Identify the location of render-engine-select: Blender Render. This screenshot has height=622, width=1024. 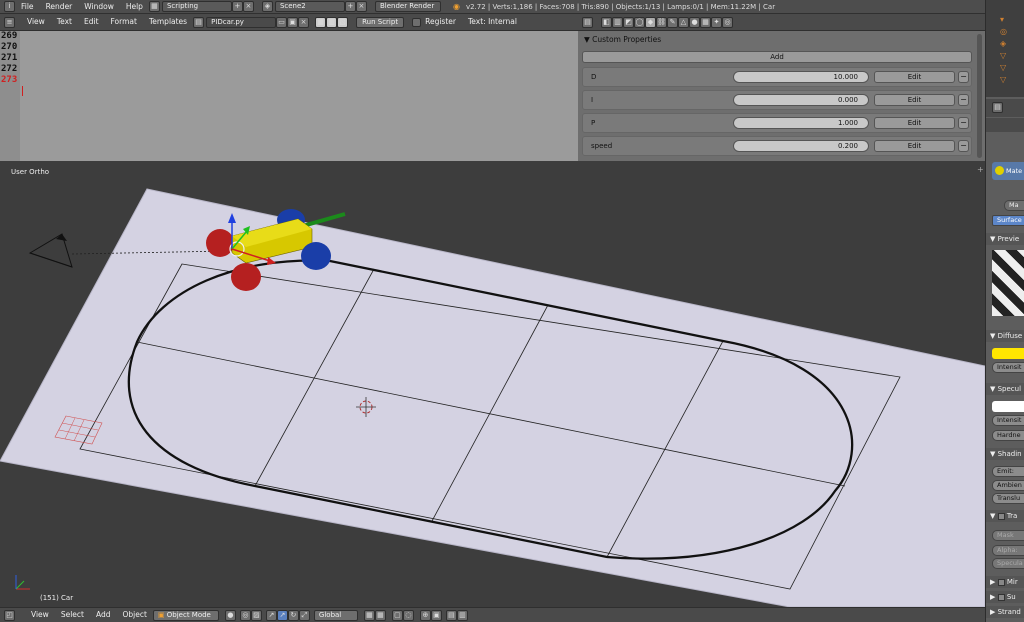
(407, 6).